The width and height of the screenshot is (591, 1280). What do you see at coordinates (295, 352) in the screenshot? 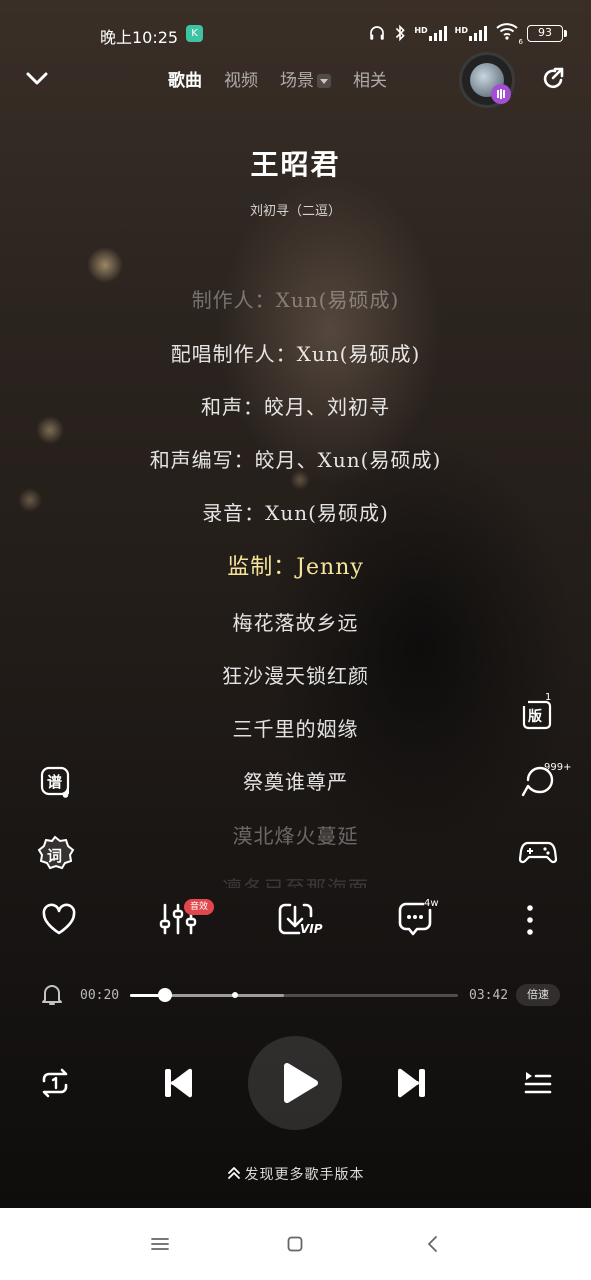
I see `lyric-line: 配唱制作人：Xun(易硕成)` at bounding box center [295, 352].